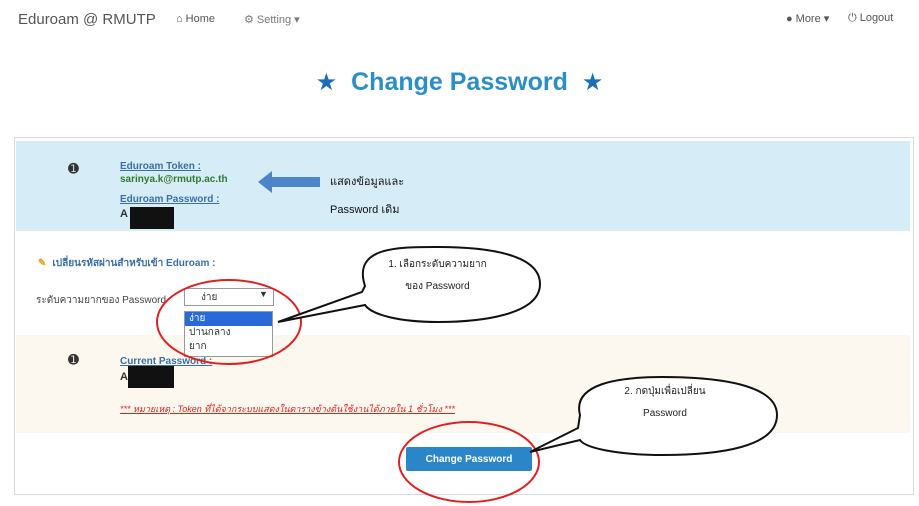 The image size is (919, 506). Describe the element at coordinates (665, 403) in the screenshot. I see `callout-2: 2. กดปุ่มเพื่อเปลี่ยน Password` at that location.